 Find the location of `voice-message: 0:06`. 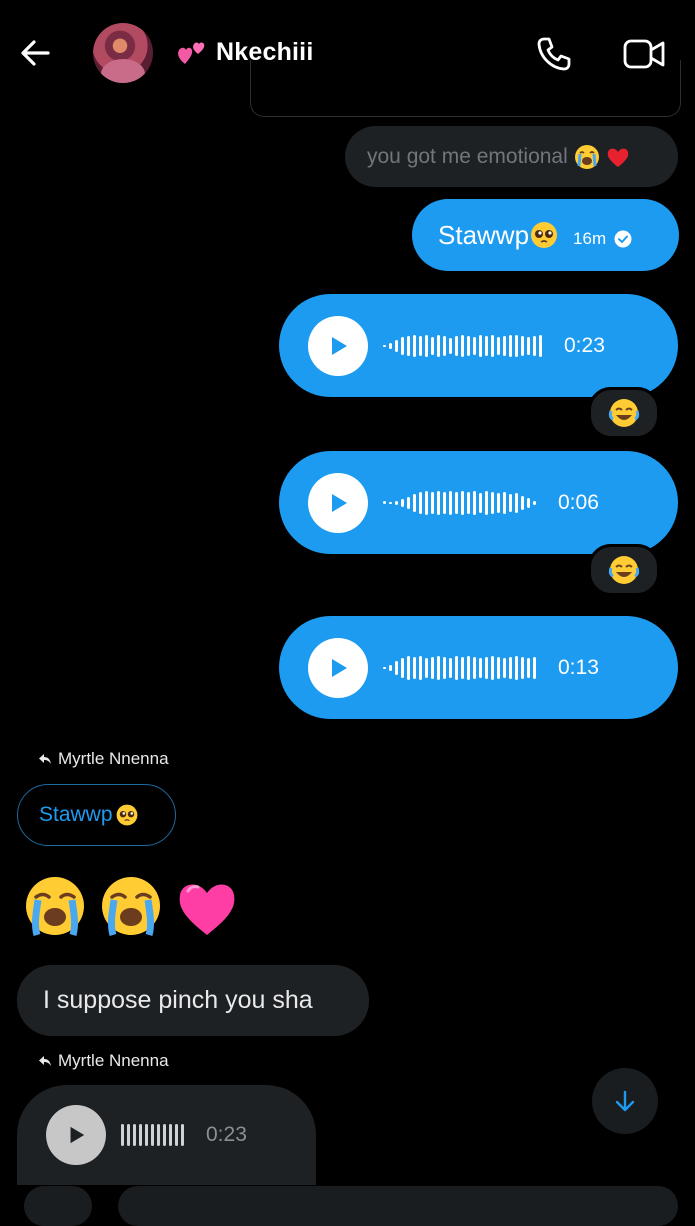

voice-message: 0:06 is located at coordinates (478, 502).